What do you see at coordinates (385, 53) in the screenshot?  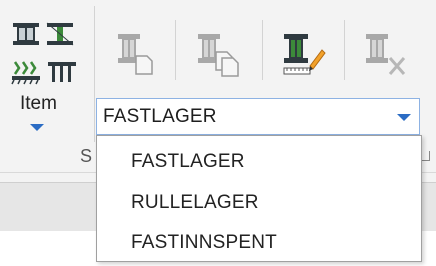 I see `column-delete-icon` at bounding box center [385, 53].